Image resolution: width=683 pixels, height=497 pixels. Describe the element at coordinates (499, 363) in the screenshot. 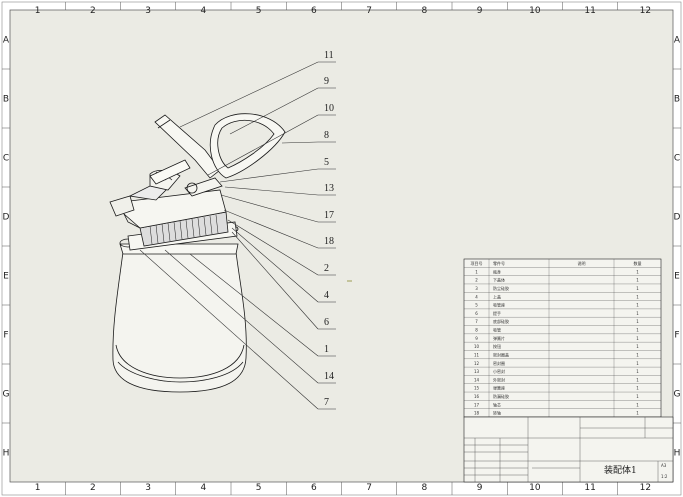

I see `bom-cell: 密封圈` at that location.